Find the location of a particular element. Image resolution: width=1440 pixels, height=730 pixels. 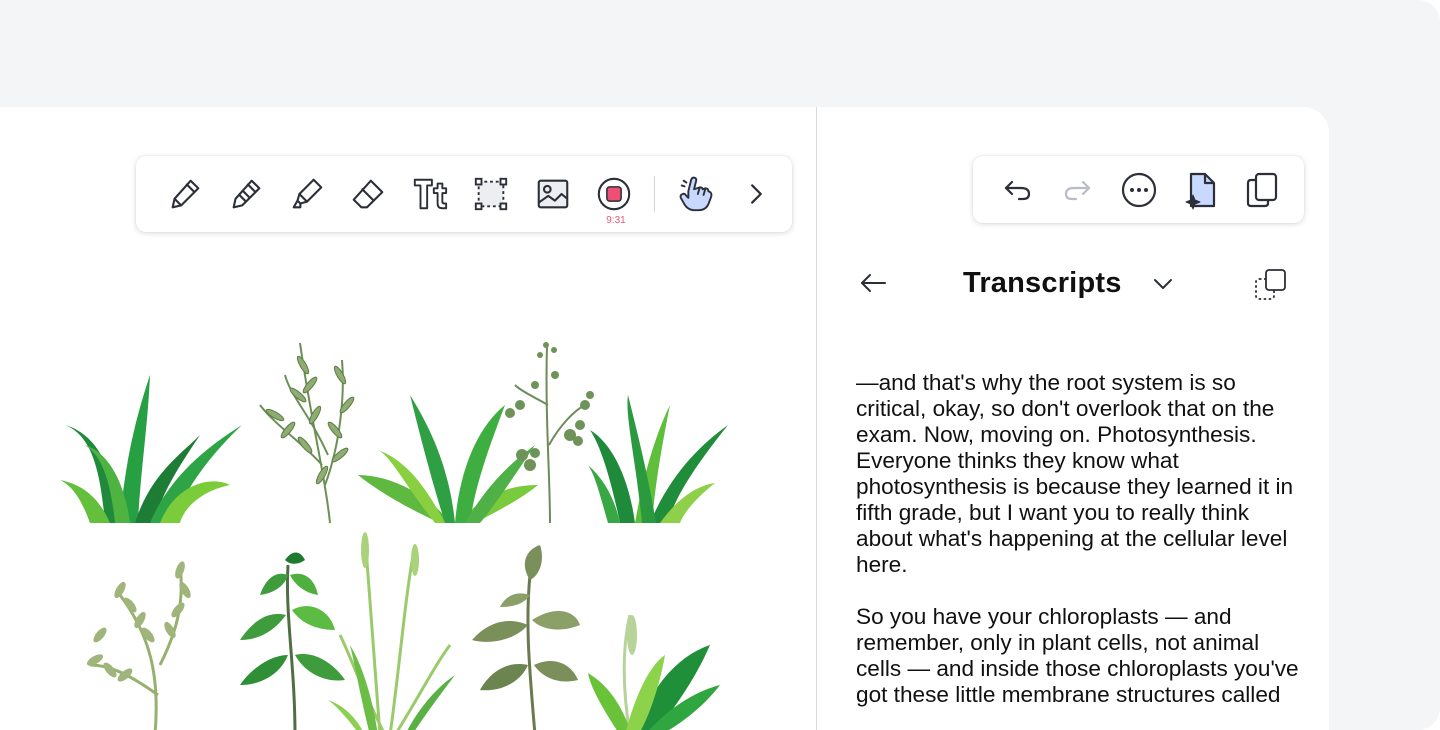

sparkle-document-icon is located at coordinates (1200, 191).